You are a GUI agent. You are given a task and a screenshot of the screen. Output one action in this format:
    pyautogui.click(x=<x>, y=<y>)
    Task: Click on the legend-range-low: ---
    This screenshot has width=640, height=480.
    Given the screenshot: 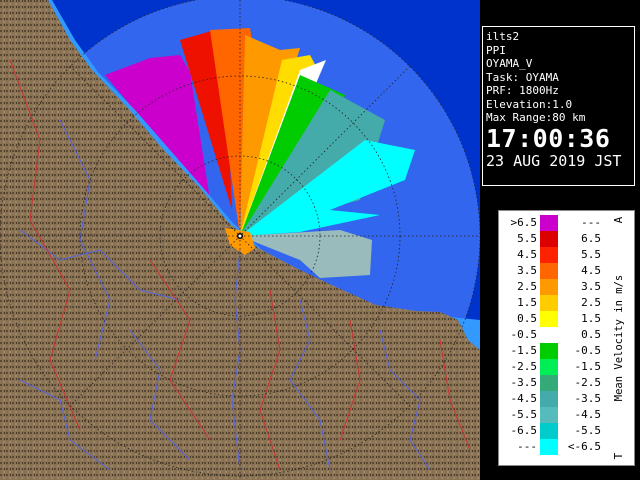 What is the action you would take?
    pyautogui.click(x=527, y=446)
    